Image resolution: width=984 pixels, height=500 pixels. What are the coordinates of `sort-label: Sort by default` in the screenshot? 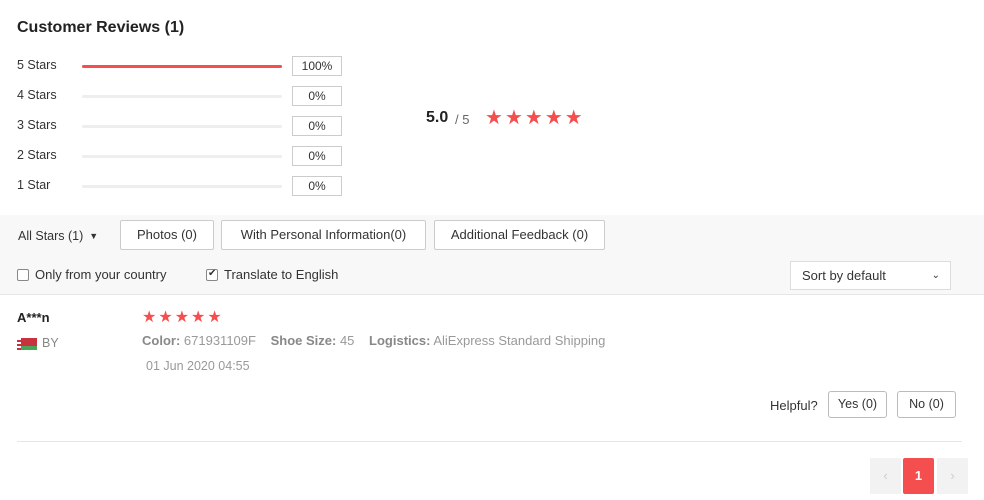 It's located at (844, 275).